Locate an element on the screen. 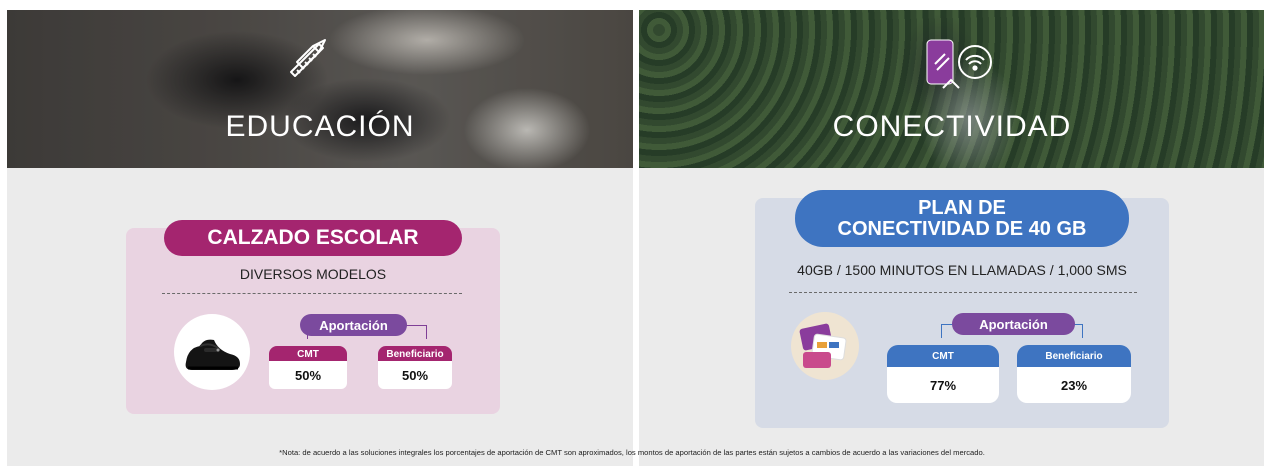 Image resolution: width=1264 pixels, height=468 pixels. beneficiary-value: 50% is located at coordinates (415, 375).